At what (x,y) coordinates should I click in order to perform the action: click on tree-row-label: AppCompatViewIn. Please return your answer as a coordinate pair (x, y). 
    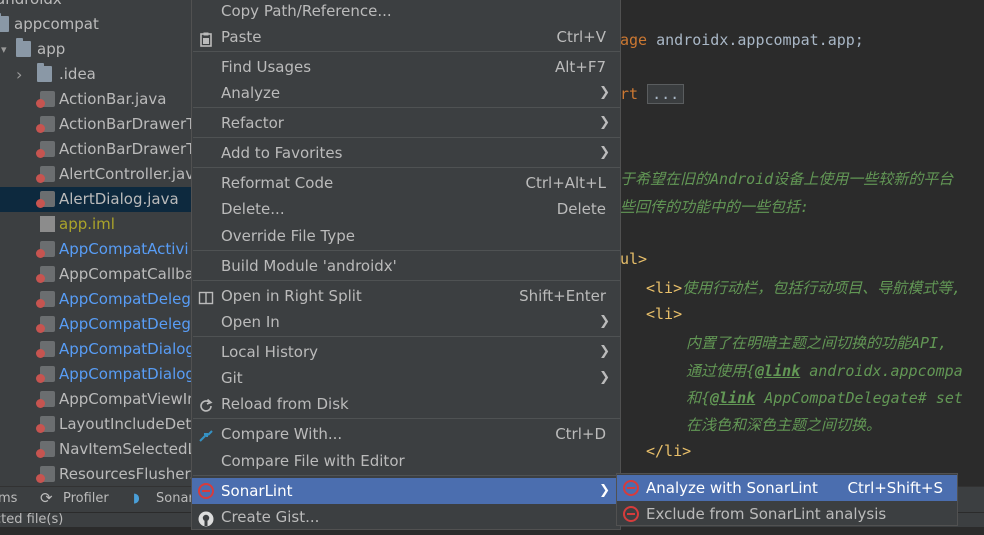
    Looking at the image, I should click on (125, 399).